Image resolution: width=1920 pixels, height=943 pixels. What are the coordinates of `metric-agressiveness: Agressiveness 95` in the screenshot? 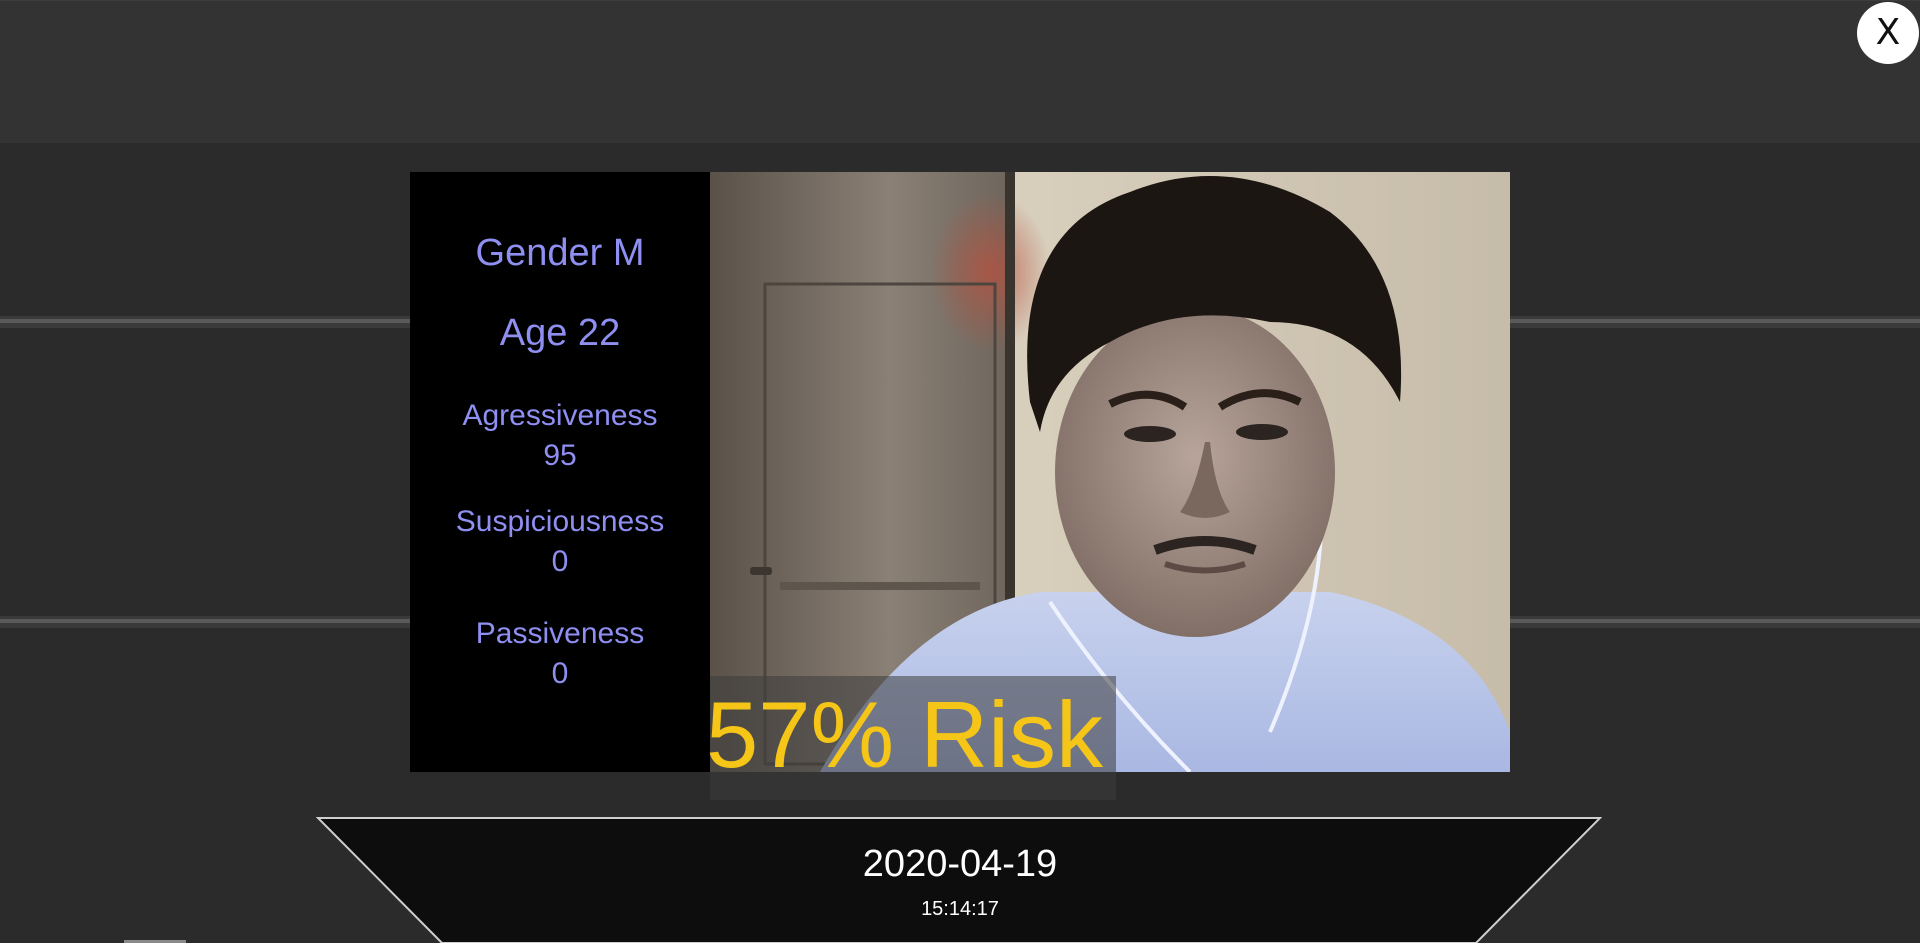 It's located at (560, 436).